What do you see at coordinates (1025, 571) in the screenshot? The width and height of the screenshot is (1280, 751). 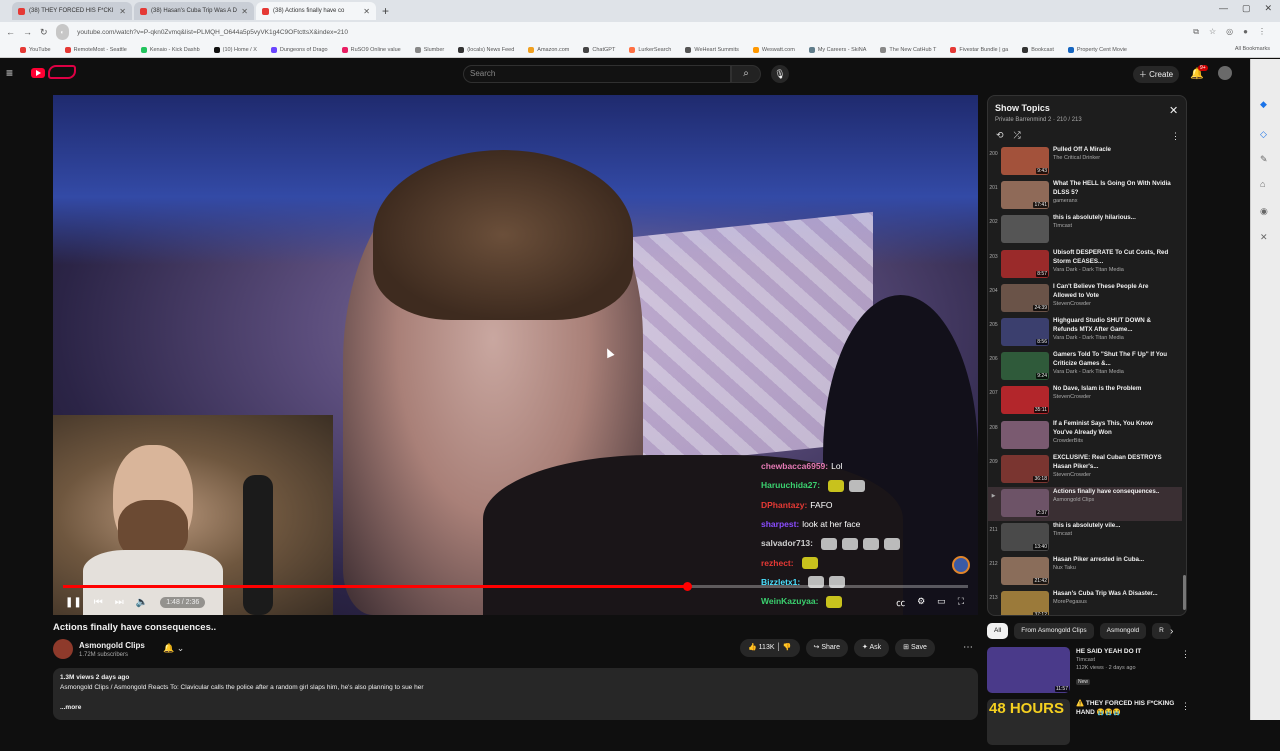 I see `video-thumbnail: 21:42` at bounding box center [1025, 571].